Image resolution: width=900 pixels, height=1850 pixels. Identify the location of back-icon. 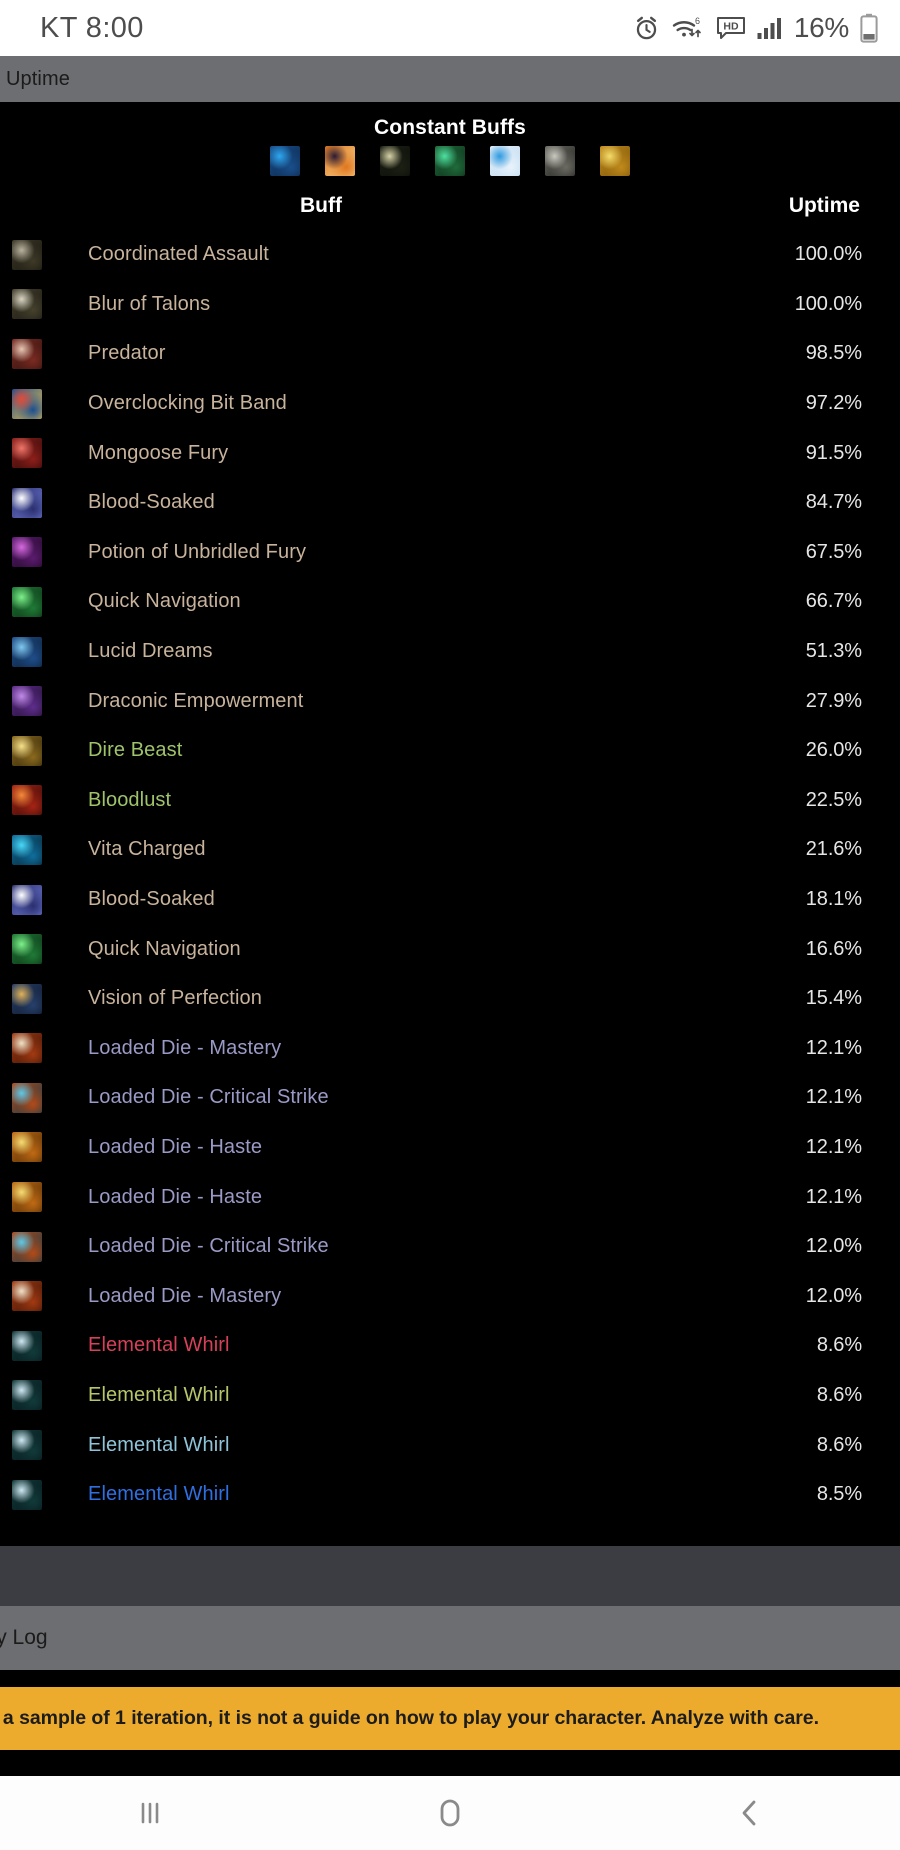
(750, 1813).